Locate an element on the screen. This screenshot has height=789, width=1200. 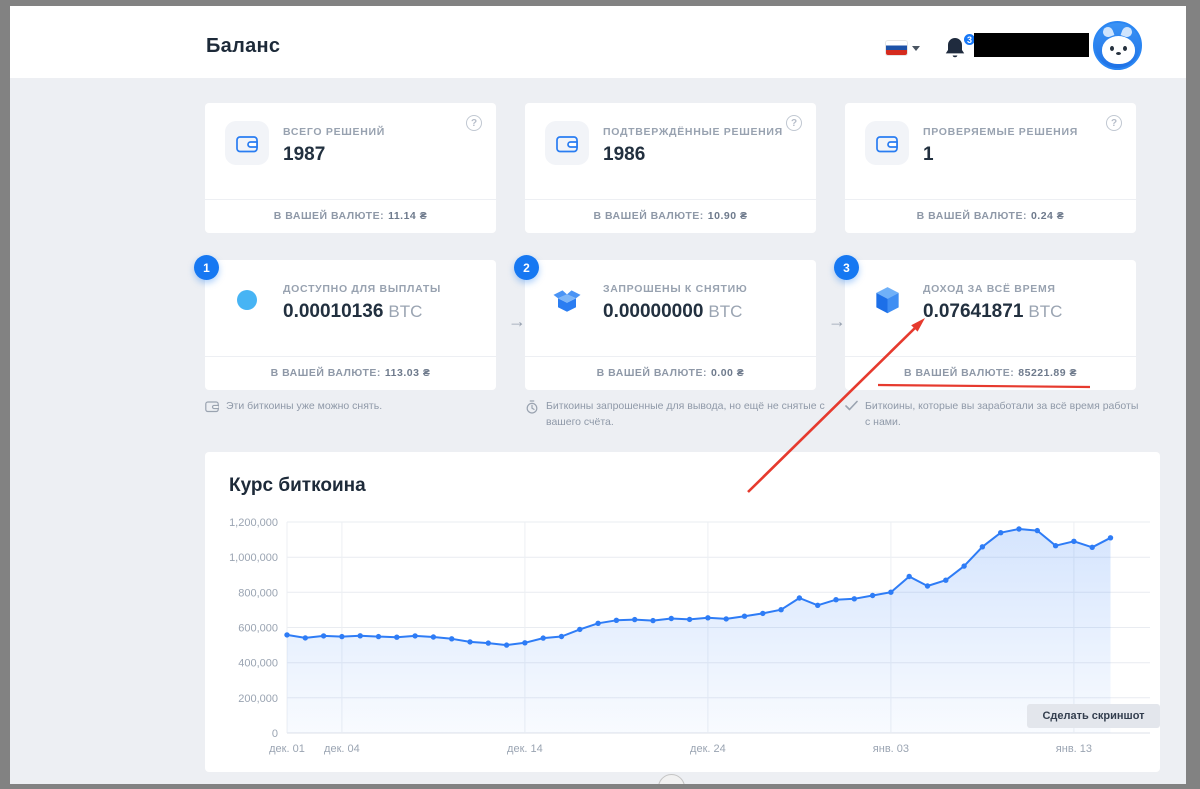
svg-text: янв. 13 is located at coordinates (1074, 749).